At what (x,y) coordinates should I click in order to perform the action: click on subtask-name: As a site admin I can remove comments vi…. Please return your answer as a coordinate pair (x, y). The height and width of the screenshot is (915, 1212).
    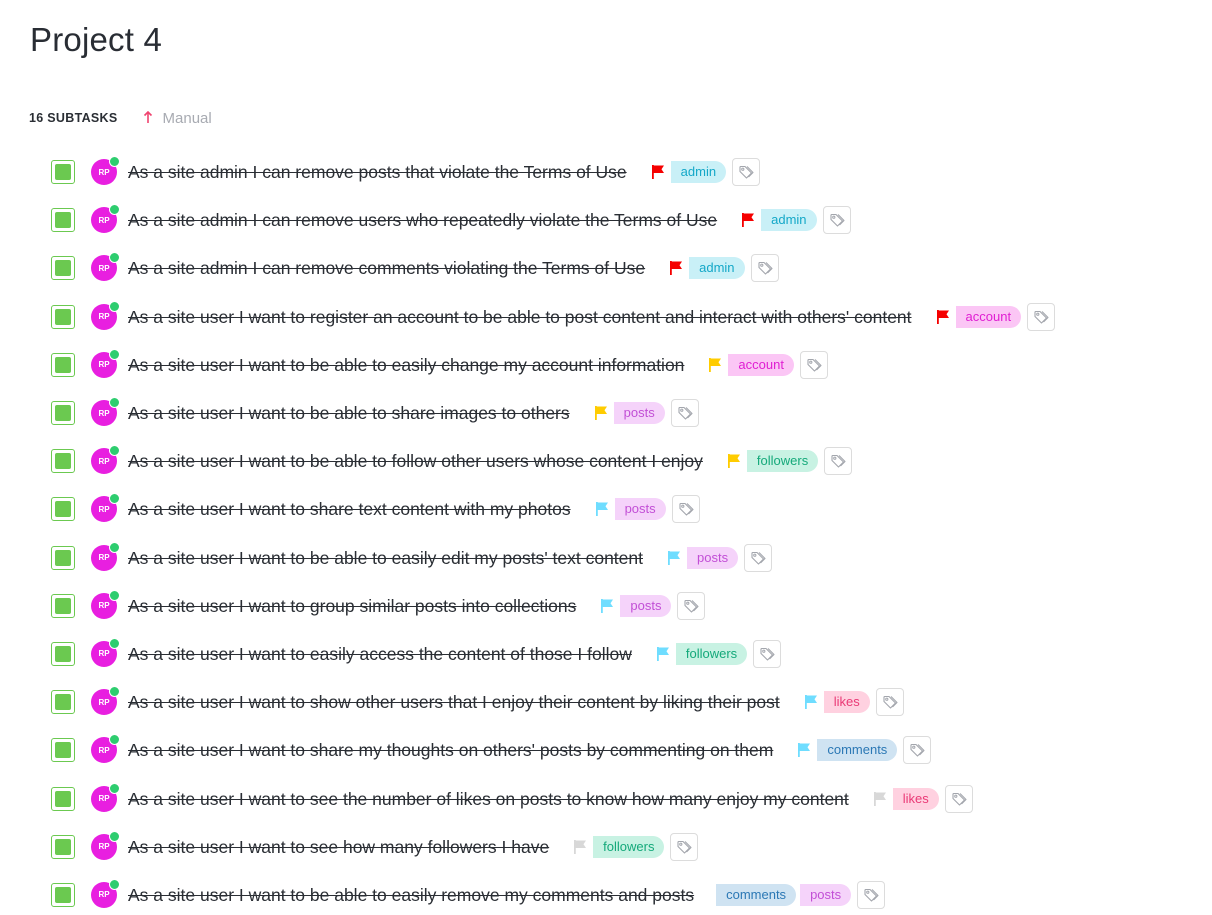
    Looking at the image, I should click on (386, 268).